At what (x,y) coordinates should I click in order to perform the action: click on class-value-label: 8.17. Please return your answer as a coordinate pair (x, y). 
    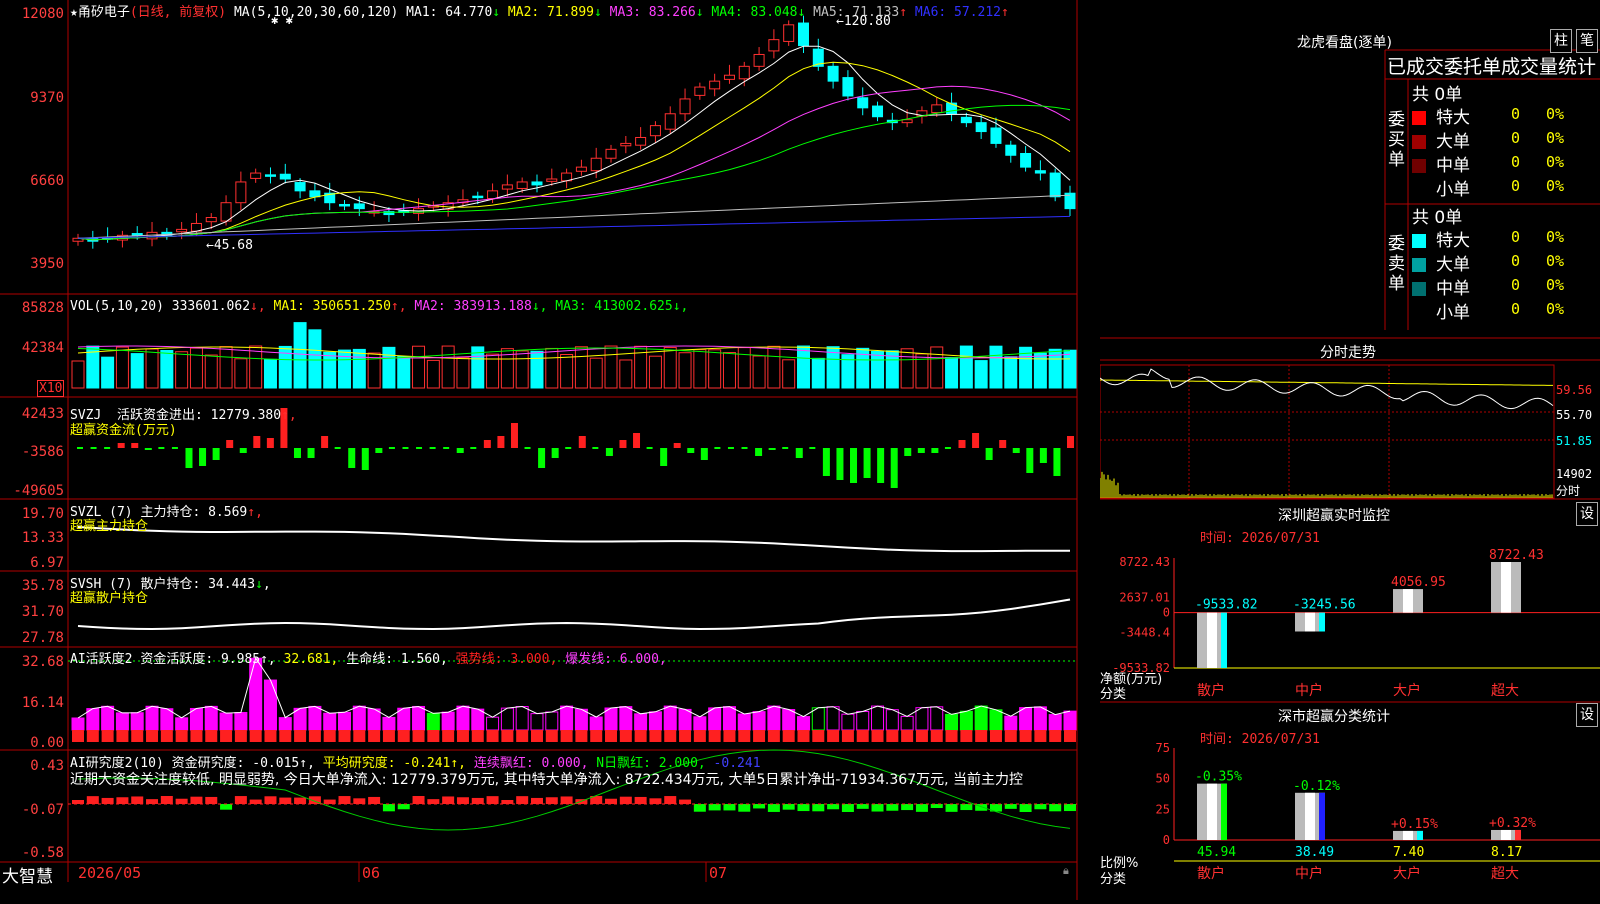
    Looking at the image, I should click on (1506, 852).